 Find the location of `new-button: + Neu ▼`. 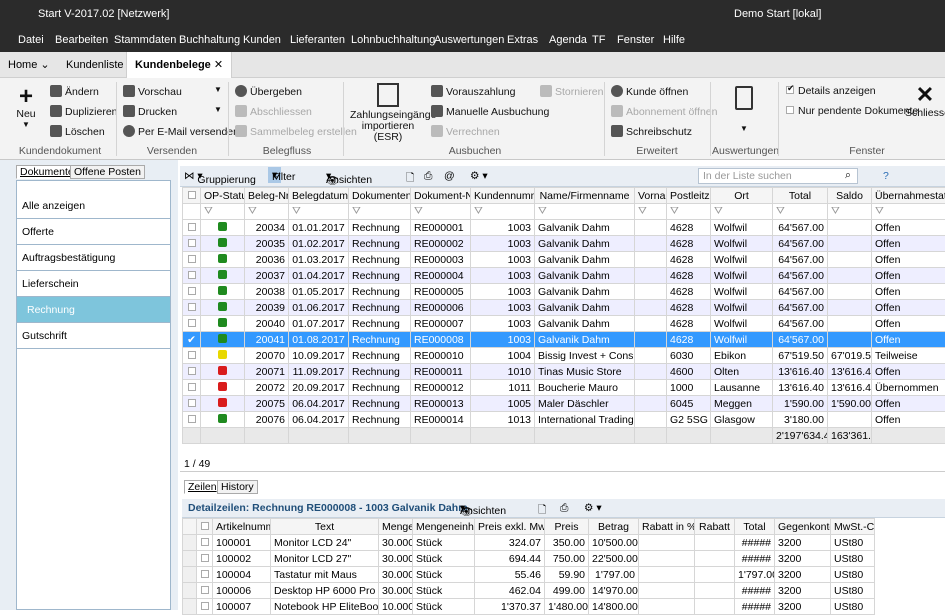

new-button: + Neu ▼ is located at coordinates (26, 107).